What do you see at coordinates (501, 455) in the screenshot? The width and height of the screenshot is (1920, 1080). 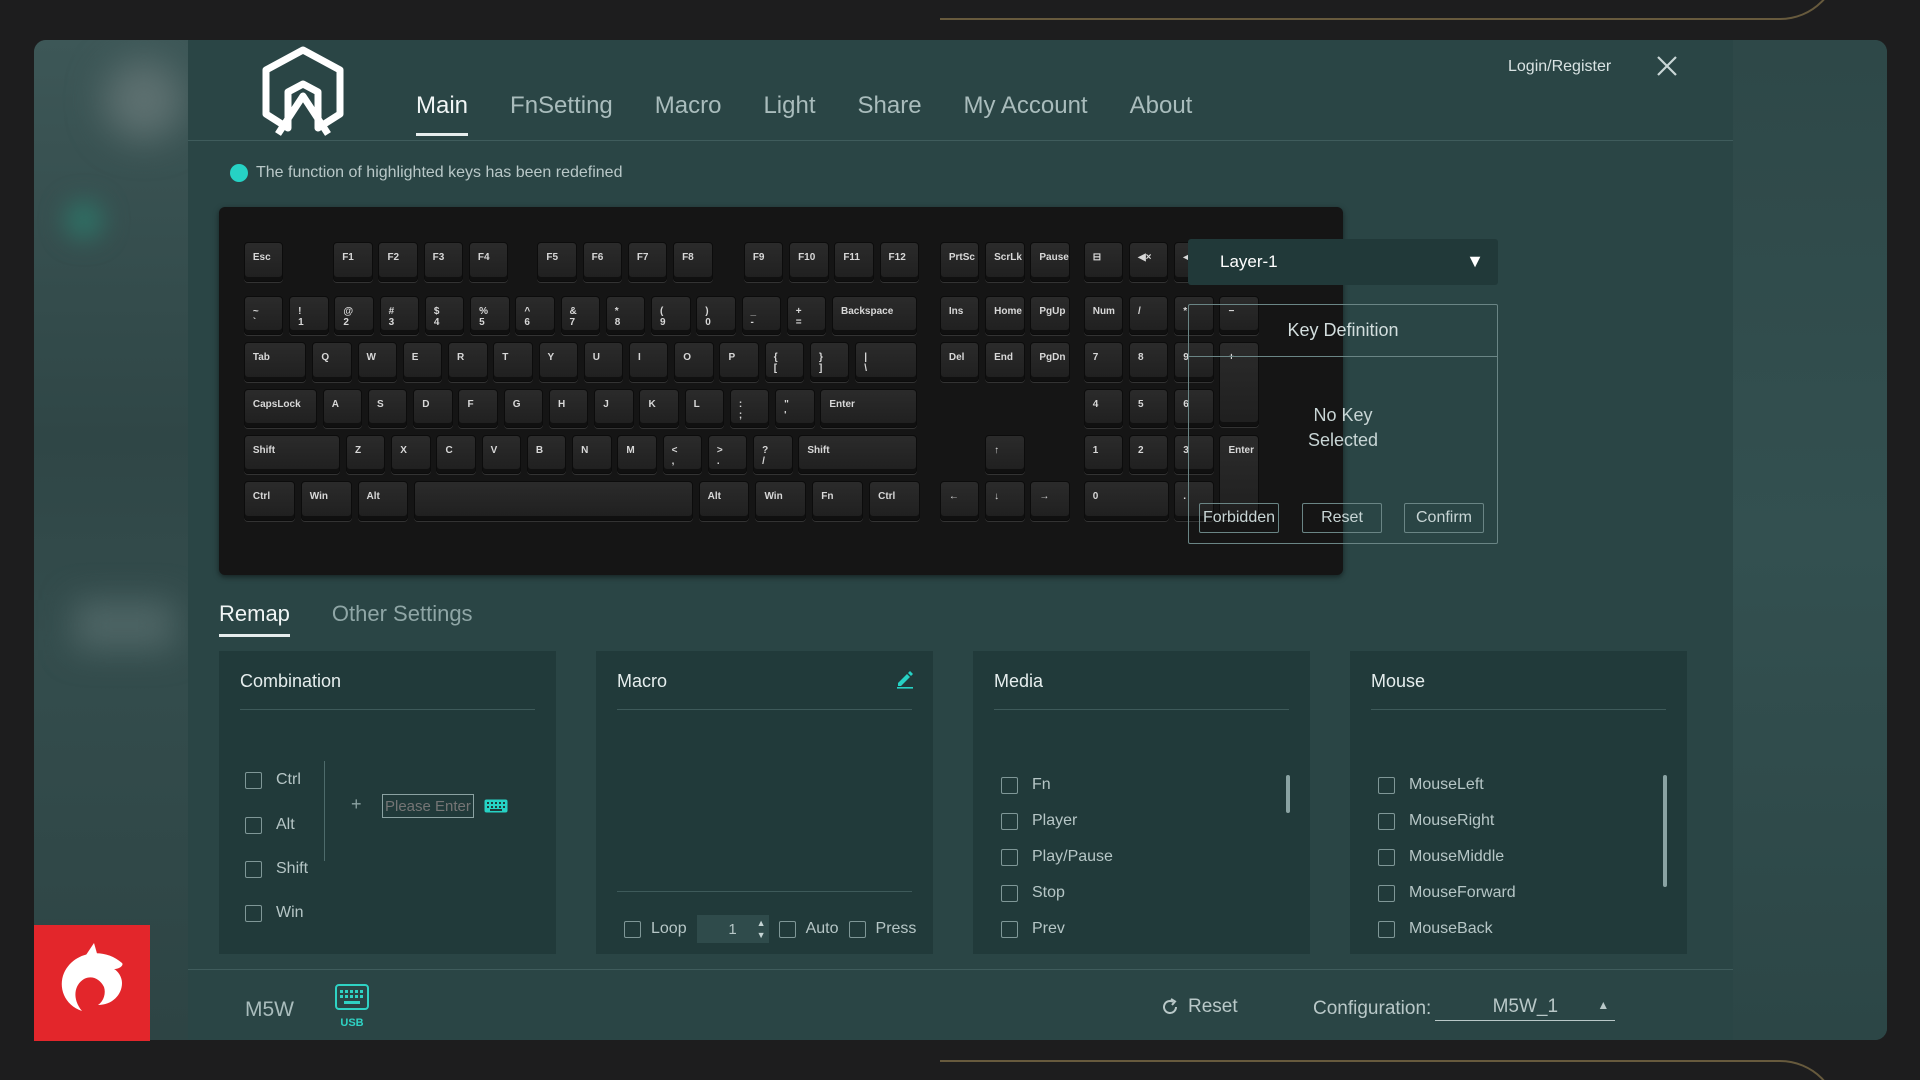 I see `key-v: V` at bounding box center [501, 455].